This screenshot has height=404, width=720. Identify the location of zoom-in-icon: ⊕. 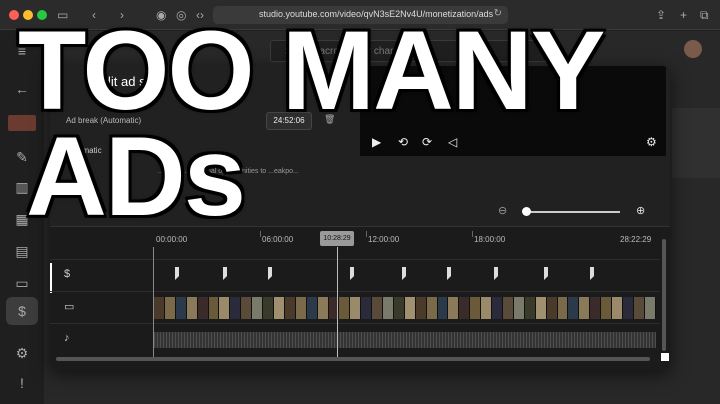
(640, 210).